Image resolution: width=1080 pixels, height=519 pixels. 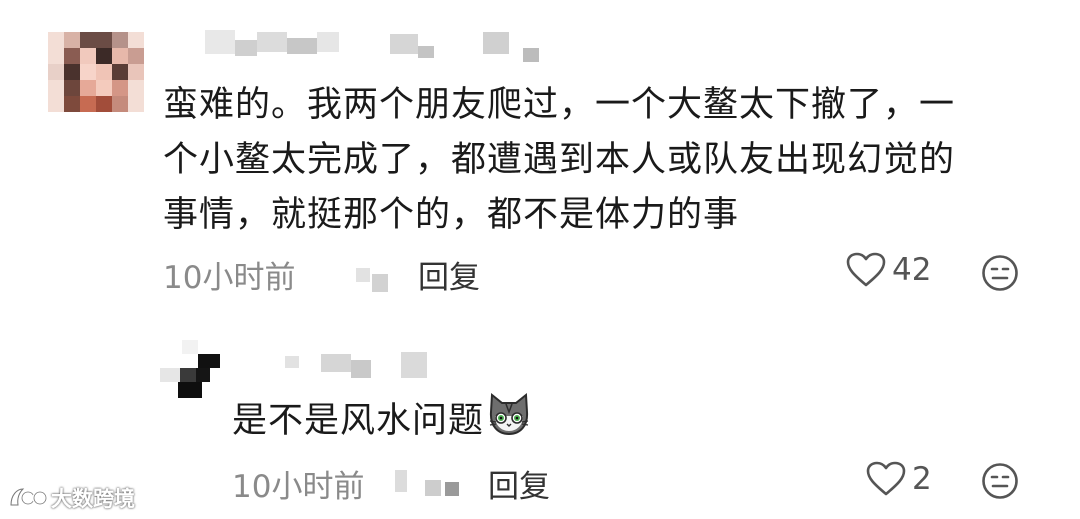 What do you see at coordinates (358, 421) in the screenshot?
I see `comment-text-content: 是不是风水问题` at bounding box center [358, 421].